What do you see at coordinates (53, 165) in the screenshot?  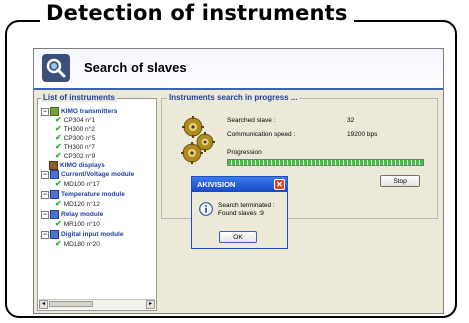 I see `display-icon` at bounding box center [53, 165].